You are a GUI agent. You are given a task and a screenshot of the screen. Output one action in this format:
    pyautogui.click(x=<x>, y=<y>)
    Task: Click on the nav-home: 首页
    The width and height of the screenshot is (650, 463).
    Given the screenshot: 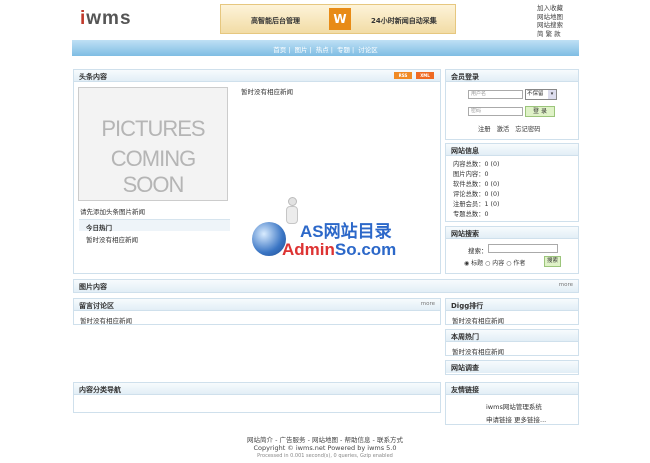 What is the action you would take?
    pyautogui.click(x=279, y=50)
    